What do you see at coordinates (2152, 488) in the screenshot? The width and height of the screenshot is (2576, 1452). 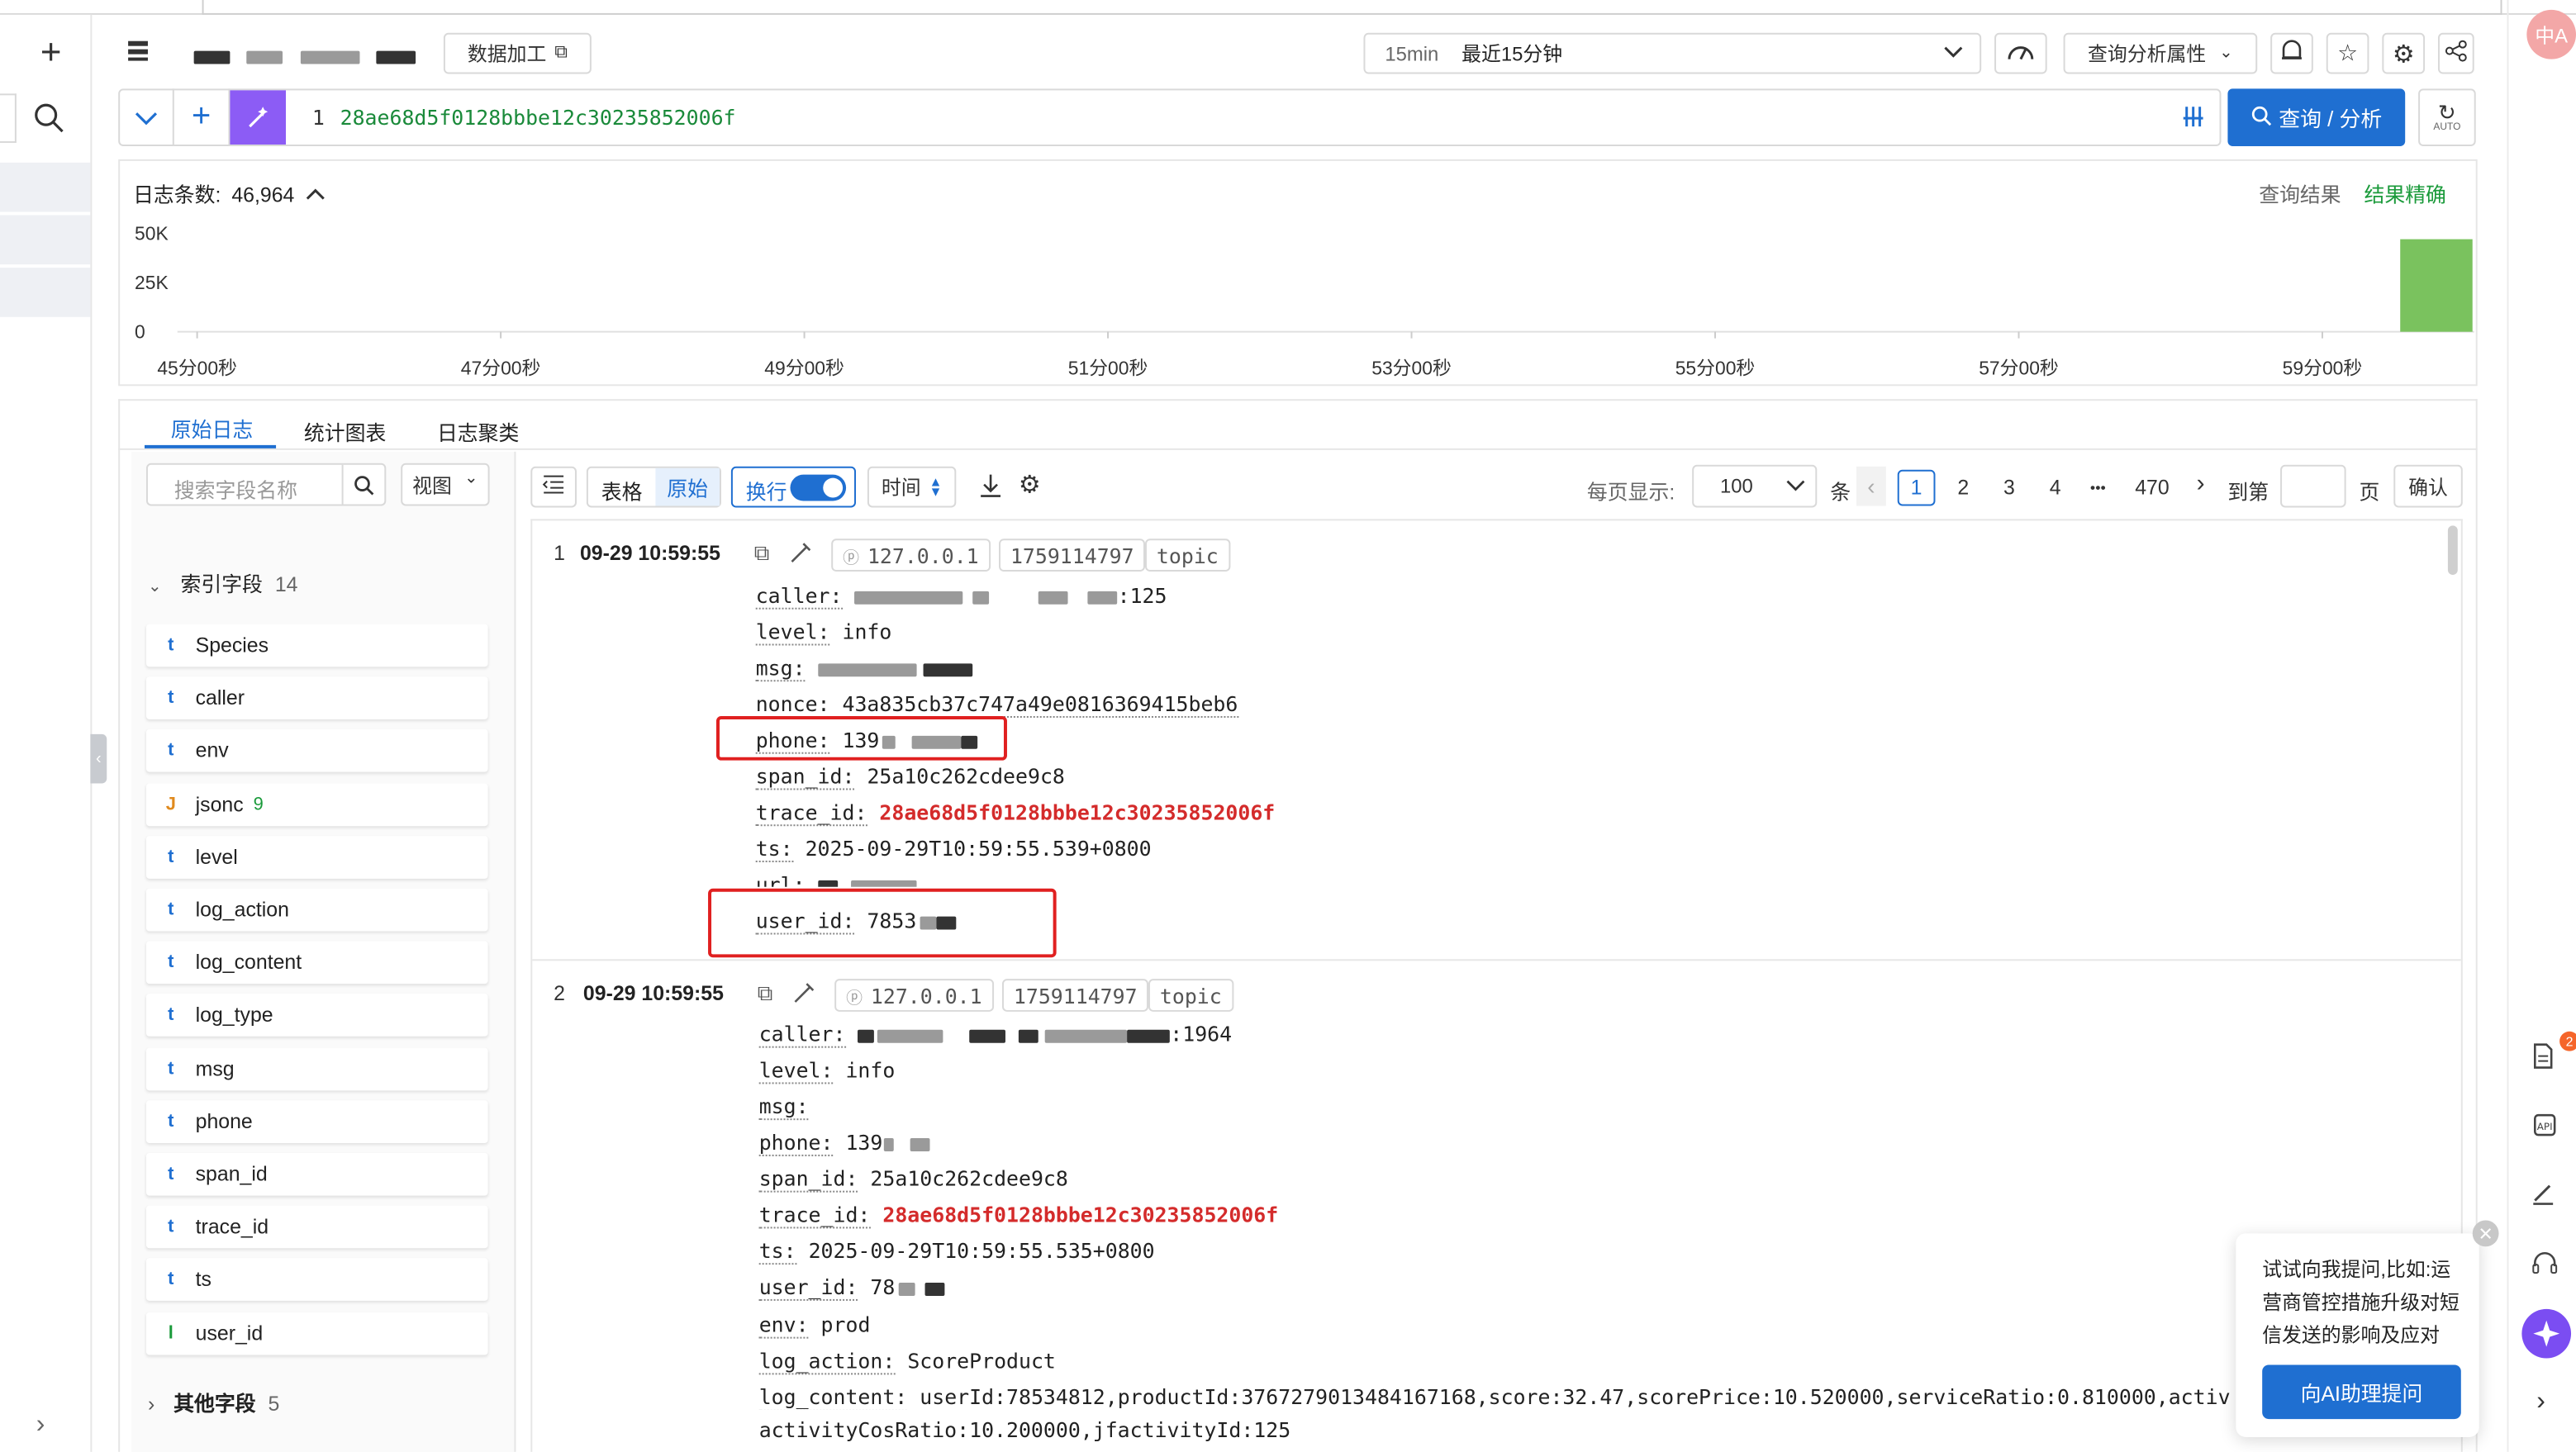 I see `page-last: 470` at bounding box center [2152, 488].